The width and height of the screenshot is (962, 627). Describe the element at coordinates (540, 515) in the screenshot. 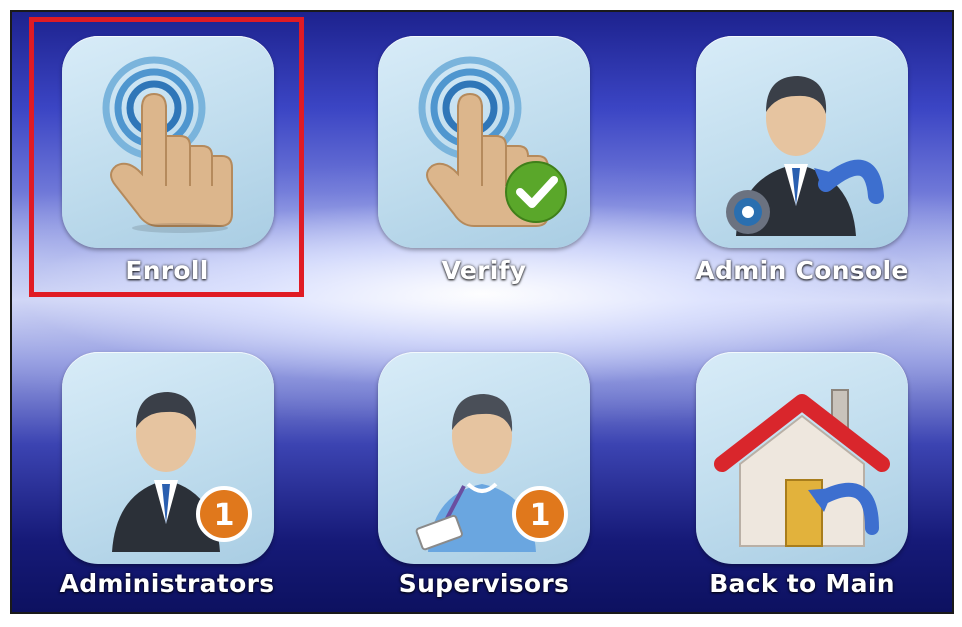

I see `supervisors-badge: 1` at that location.